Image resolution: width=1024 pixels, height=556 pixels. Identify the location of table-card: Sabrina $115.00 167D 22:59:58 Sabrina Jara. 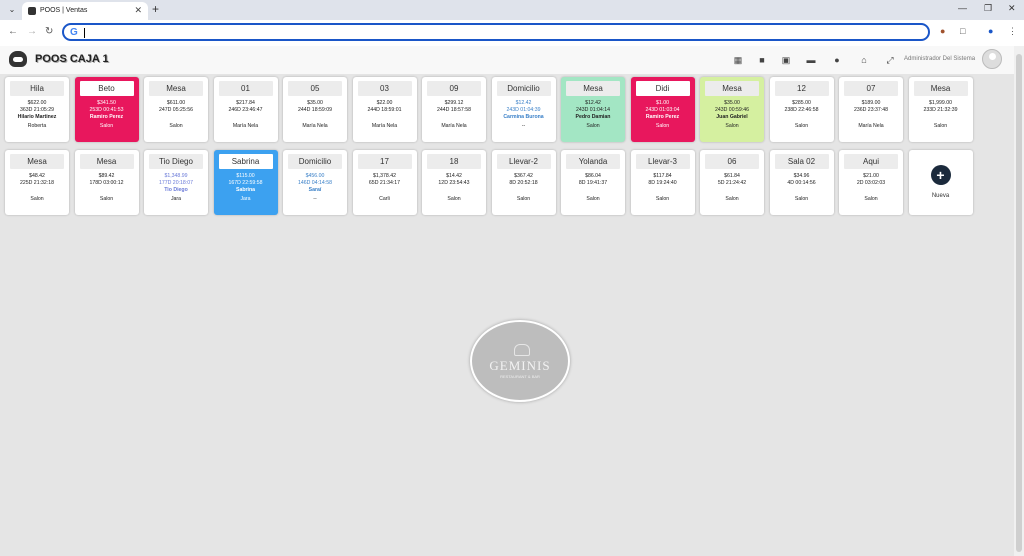
(245, 182).